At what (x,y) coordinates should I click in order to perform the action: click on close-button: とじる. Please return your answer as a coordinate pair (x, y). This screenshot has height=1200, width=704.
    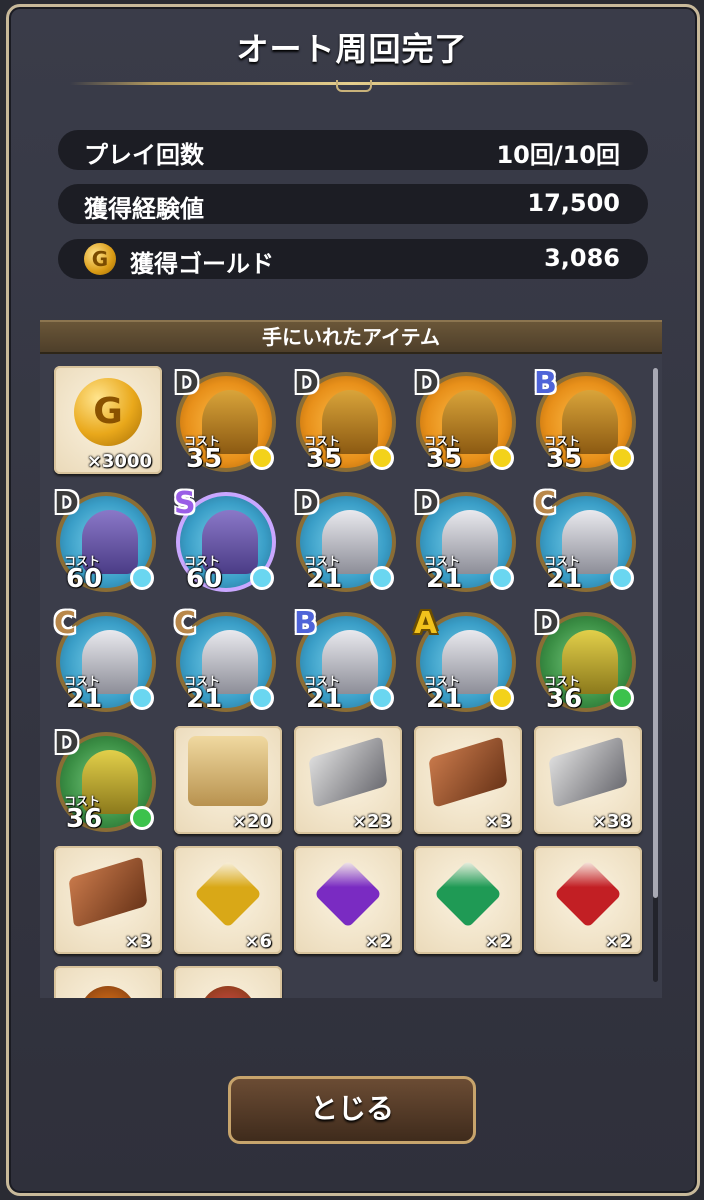
    Looking at the image, I should click on (352, 1110).